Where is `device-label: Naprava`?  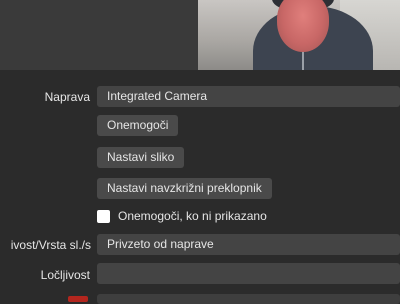 device-label: Naprava is located at coordinates (67, 97).